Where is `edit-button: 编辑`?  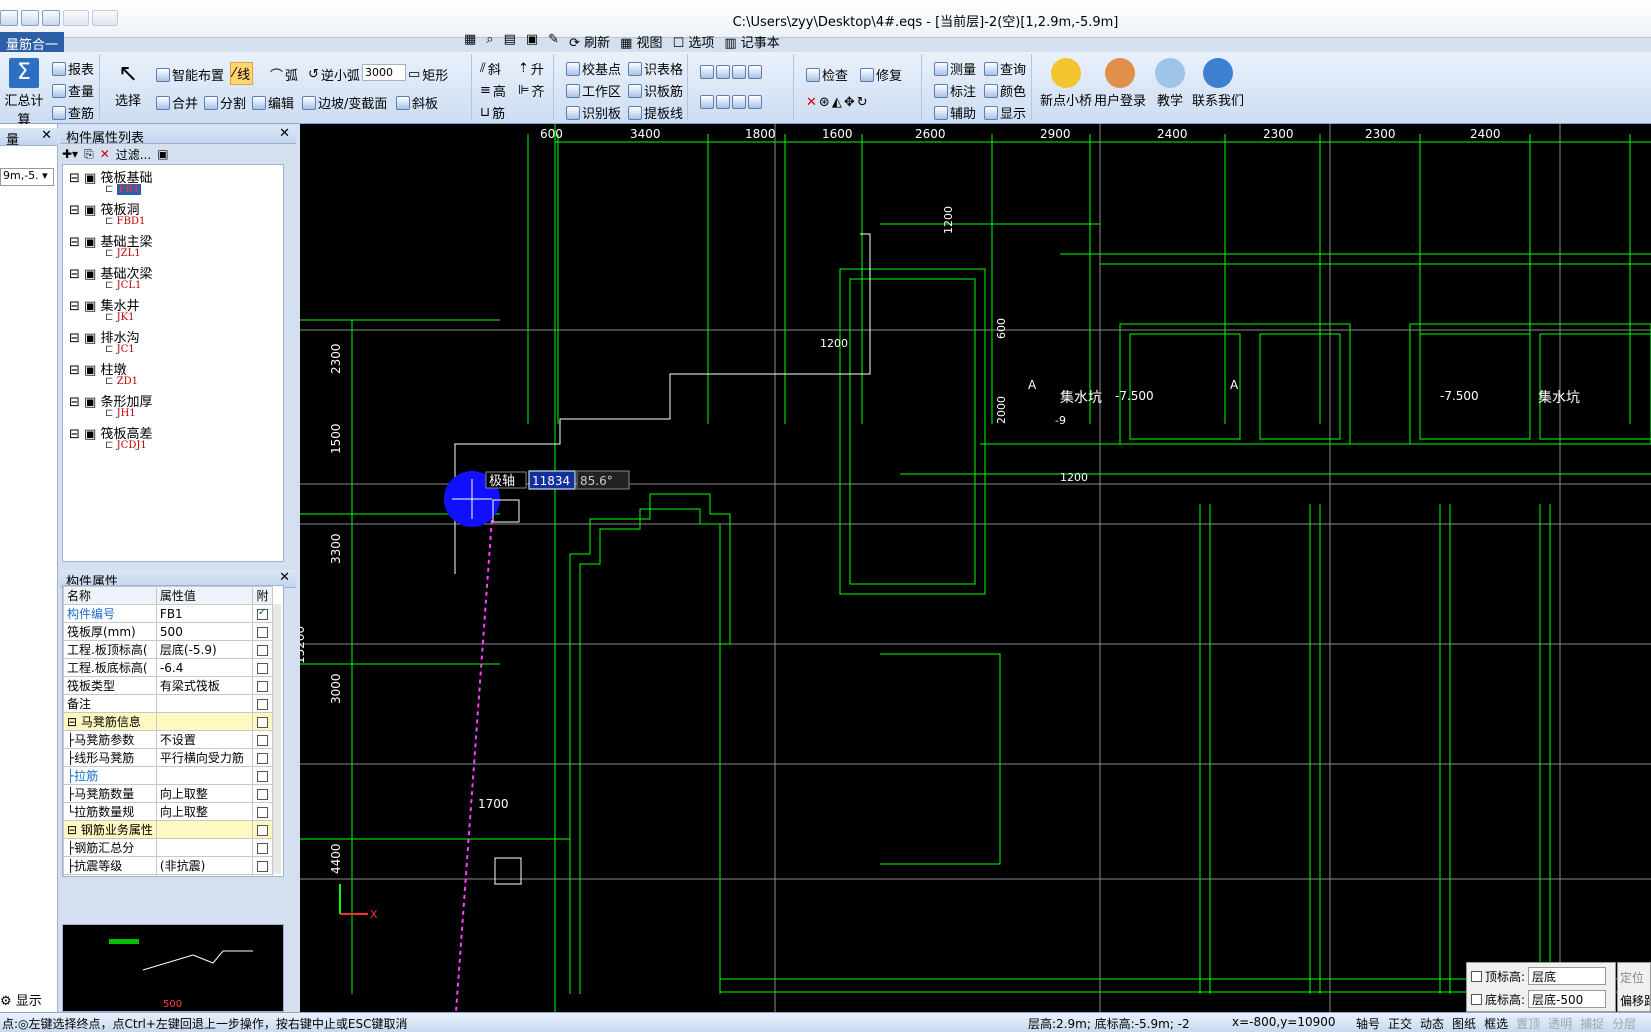
edit-button: 编辑 is located at coordinates (273, 102).